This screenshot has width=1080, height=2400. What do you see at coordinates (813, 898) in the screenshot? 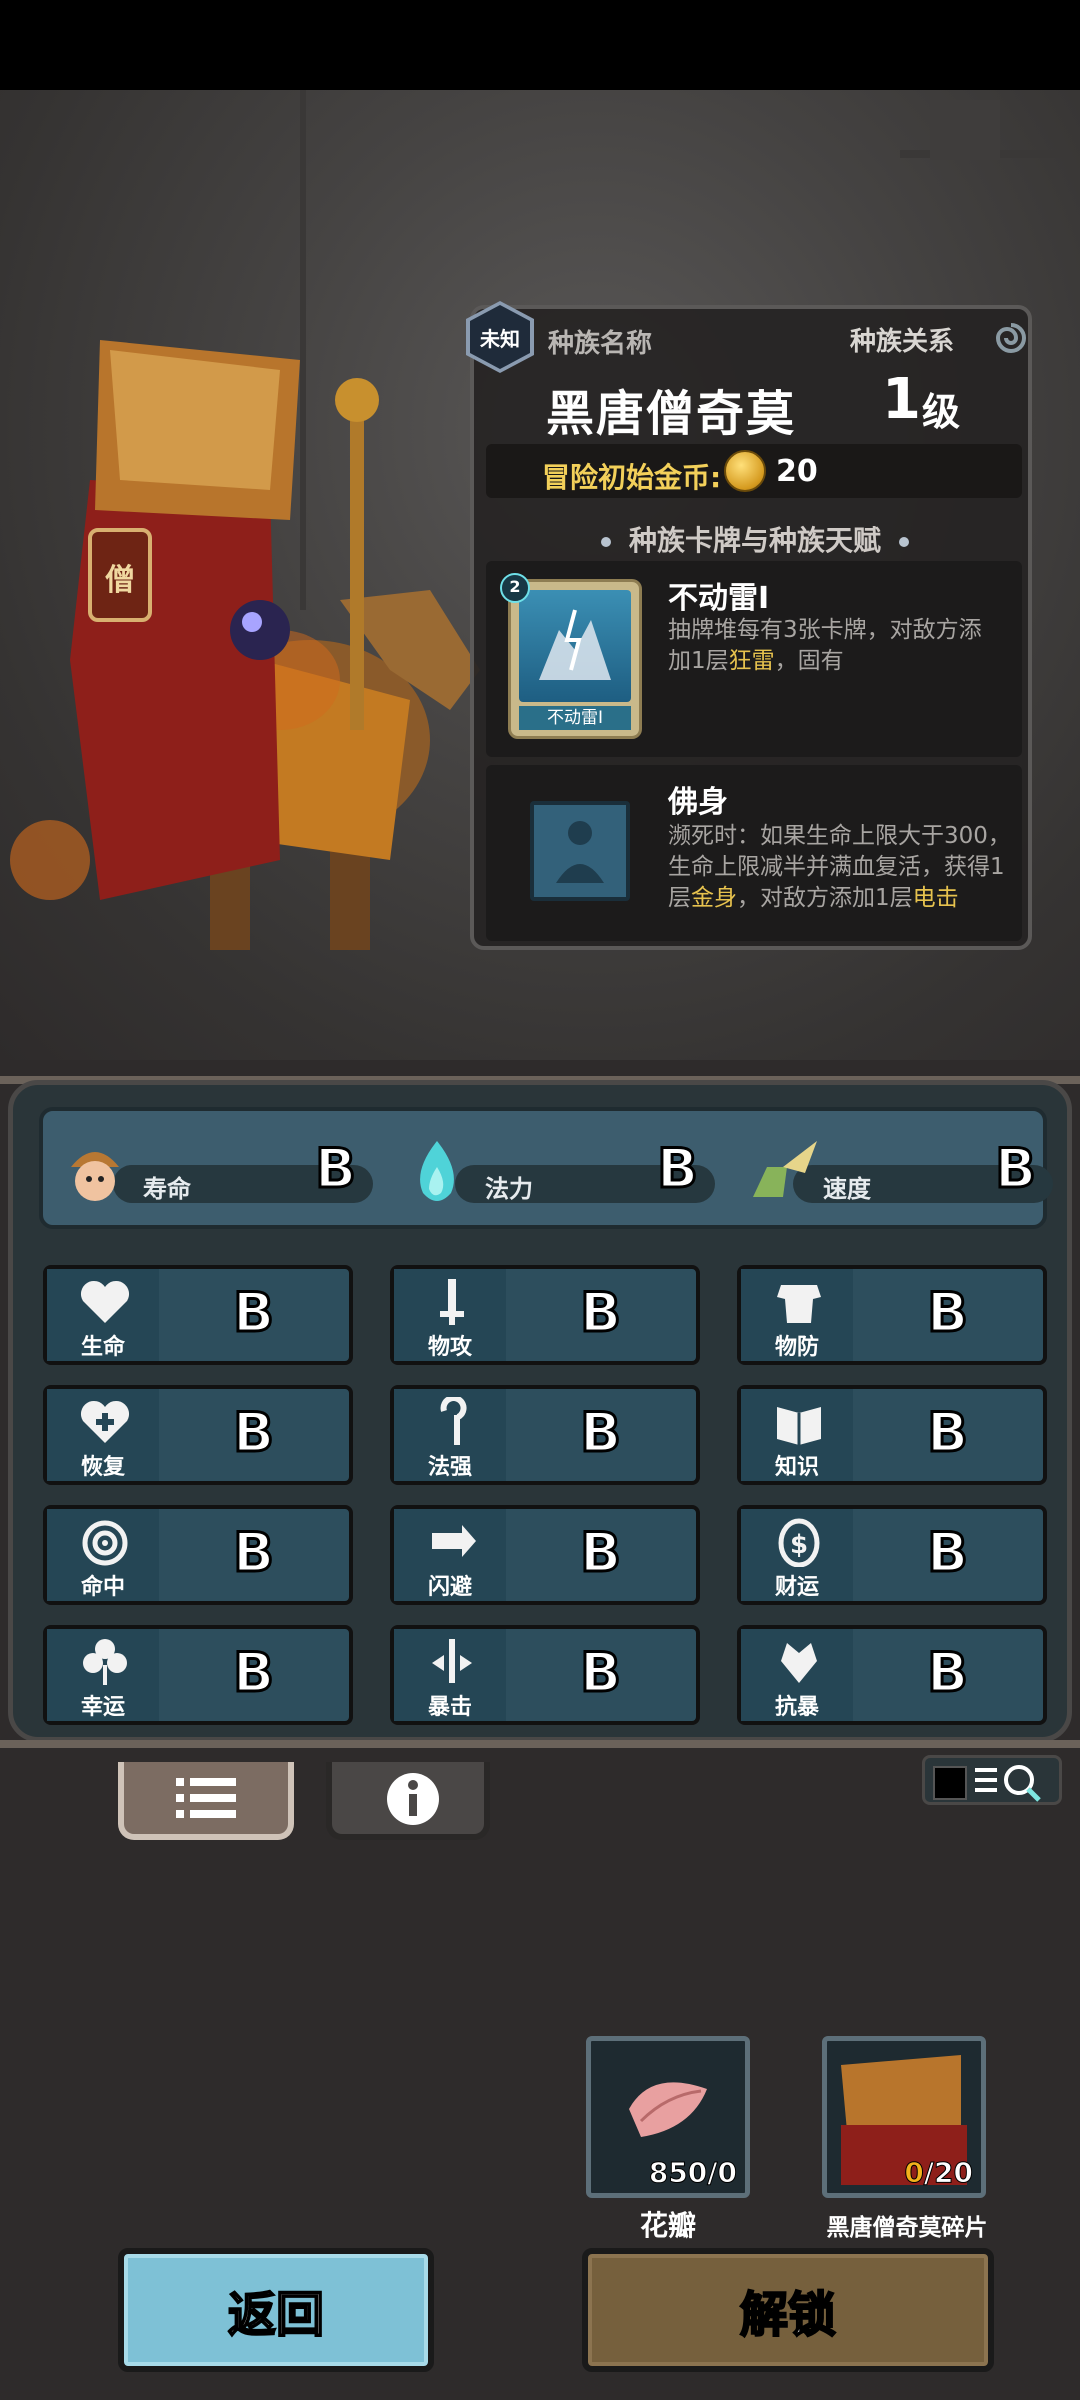
I see `talent-desc-line-3: 层金身，对敌方添加1层电击` at bounding box center [813, 898].